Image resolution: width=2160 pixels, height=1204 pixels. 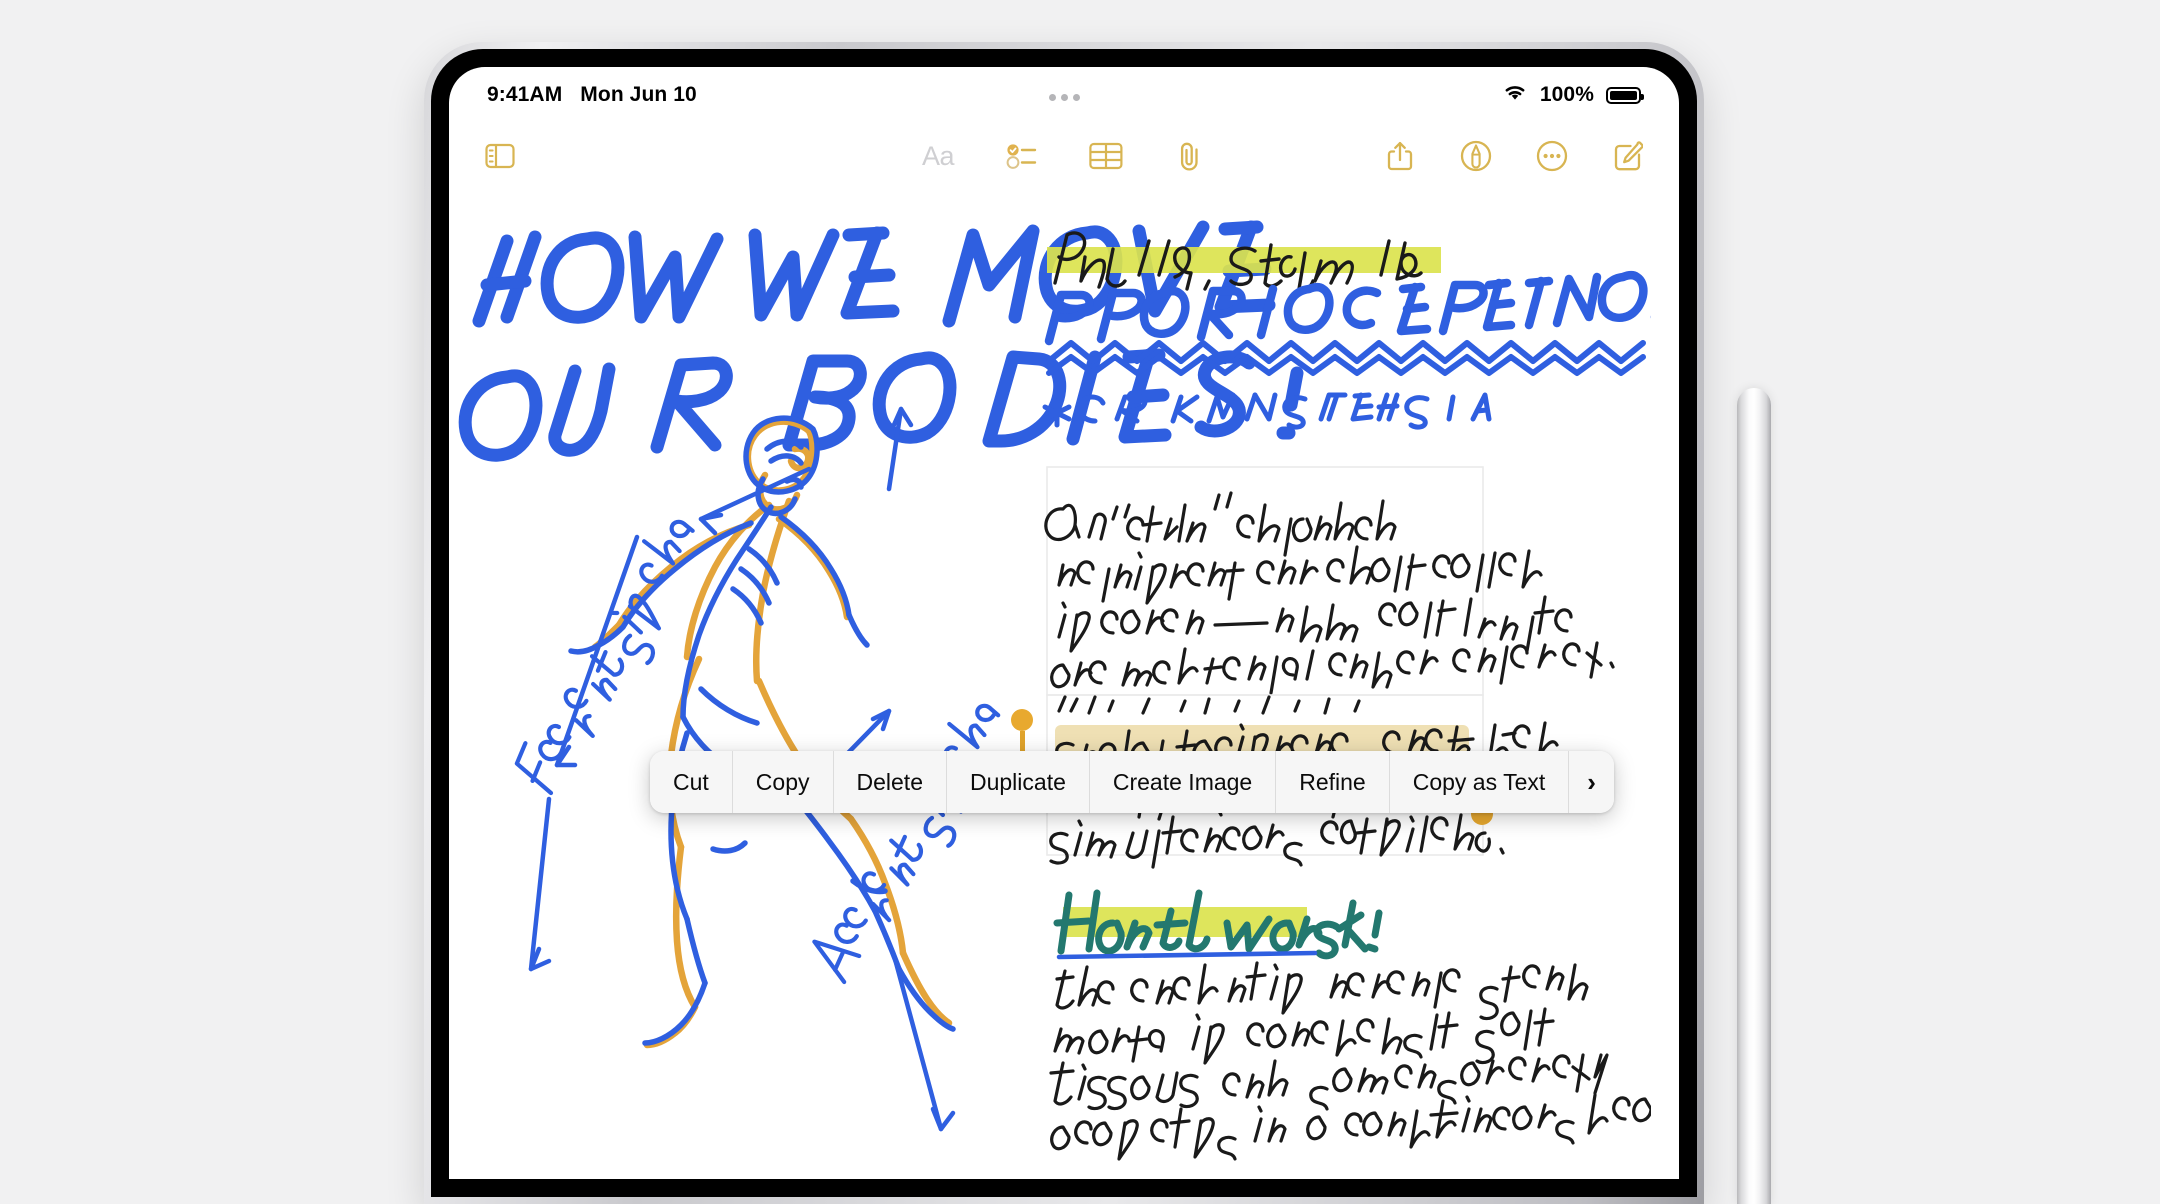 I want to click on selection-handle-start, so click(x=1022, y=733).